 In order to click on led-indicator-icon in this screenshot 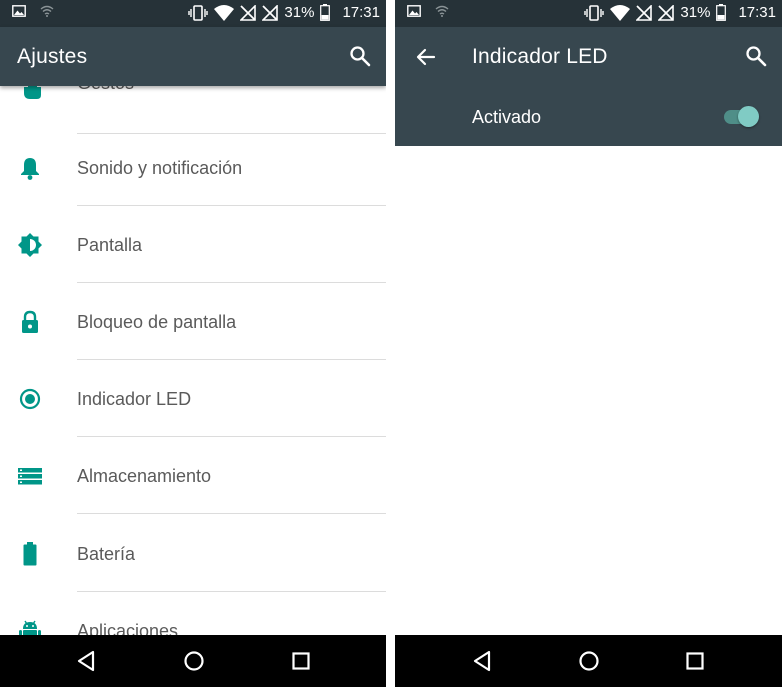, I will do `click(30, 399)`.